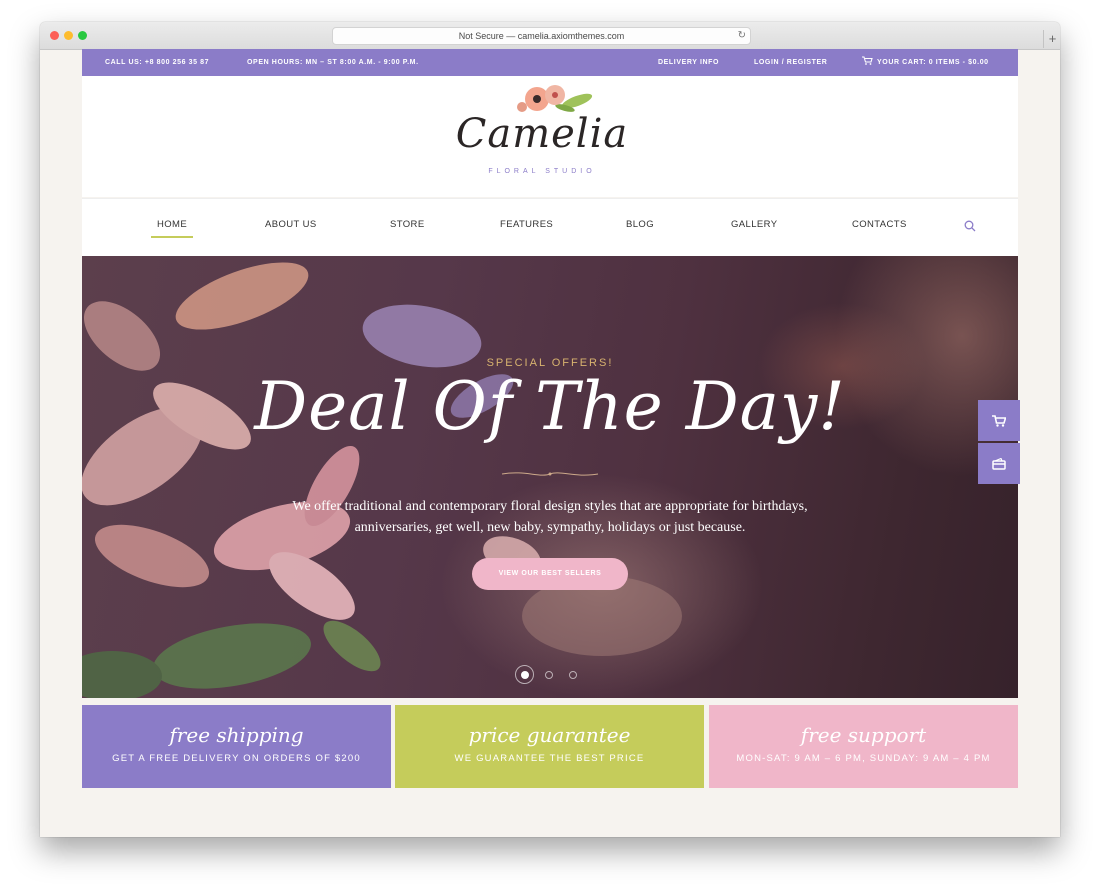 This screenshot has width=1100, height=894. I want to click on new-tab-button: +, so click(1051, 39).